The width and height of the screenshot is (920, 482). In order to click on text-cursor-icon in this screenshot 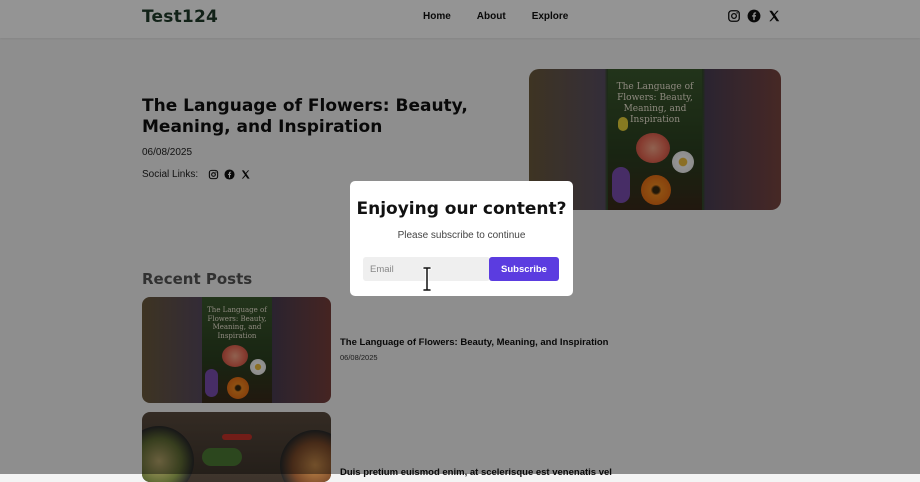, I will do `click(427, 279)`.